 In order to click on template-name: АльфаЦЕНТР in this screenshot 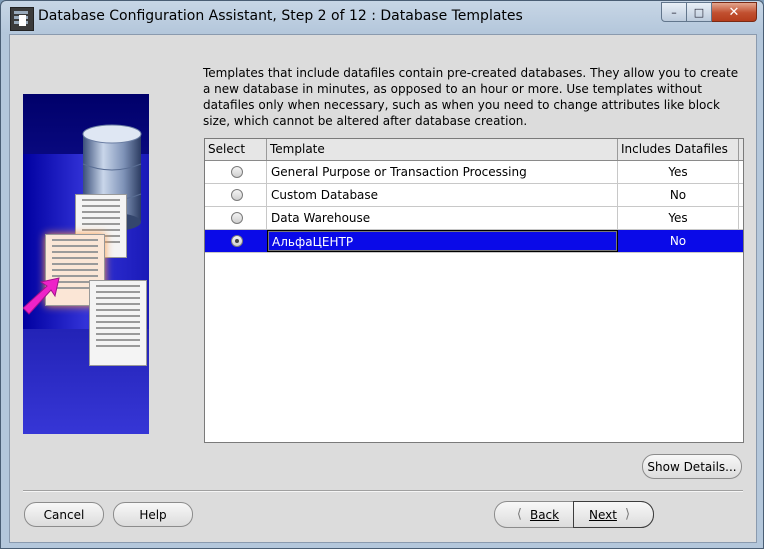, I will do `click(442, 241)`.